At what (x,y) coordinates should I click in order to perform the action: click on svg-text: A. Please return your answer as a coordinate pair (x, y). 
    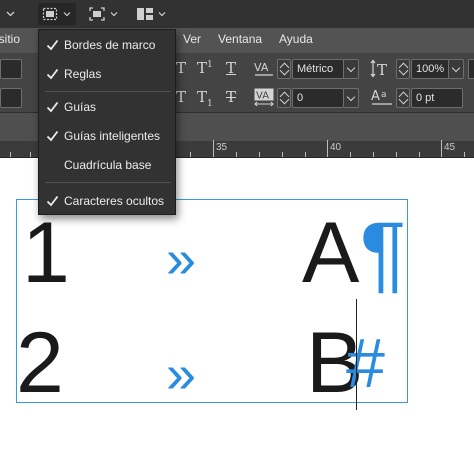
    Looking at the image, I should click on (375, 96).